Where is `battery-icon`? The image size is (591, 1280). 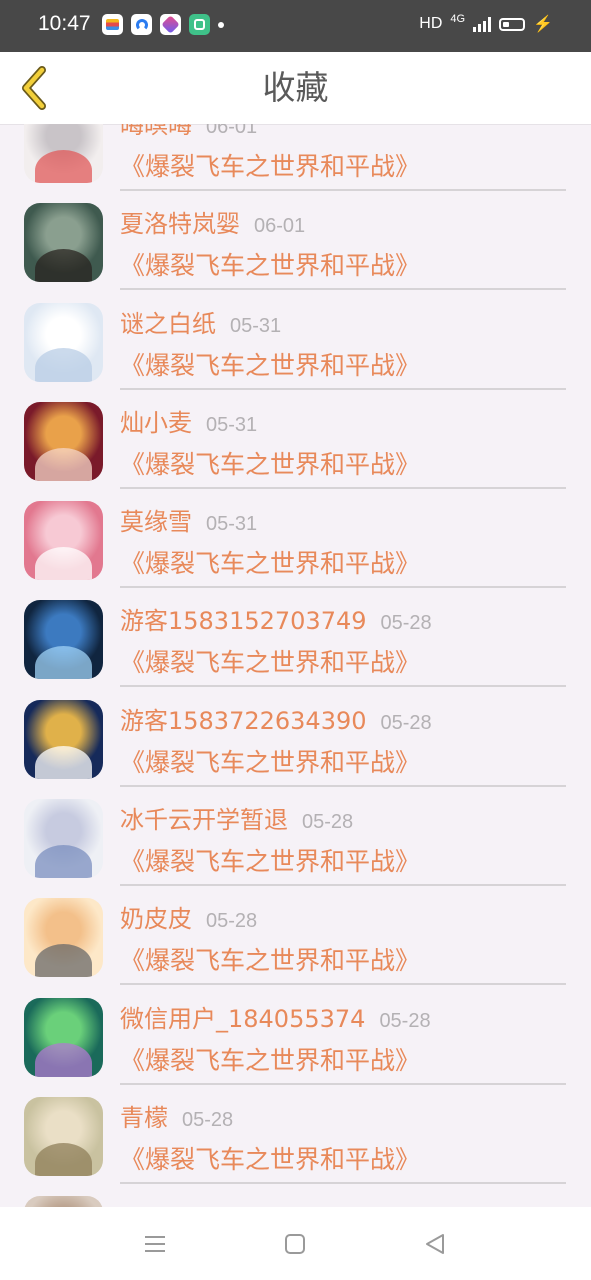 battery-icon is located at coordinates (512, 24).